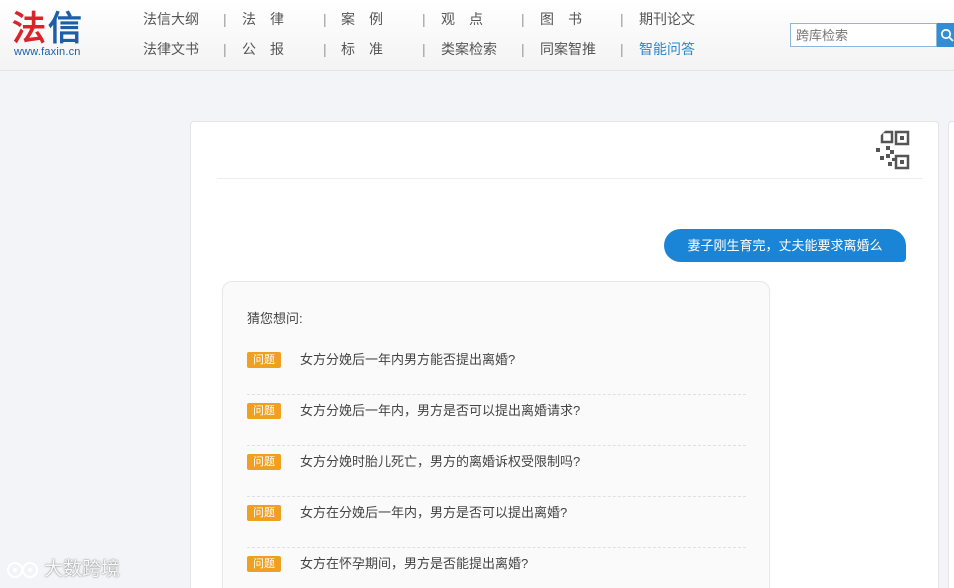 Image resolution: width=954 pixels, height=588 pixels. What do you see at coordinates (568, 49) in the screenshot?
I see `nav-same-case-push: 同案智推` at bounding box center [568, 49].